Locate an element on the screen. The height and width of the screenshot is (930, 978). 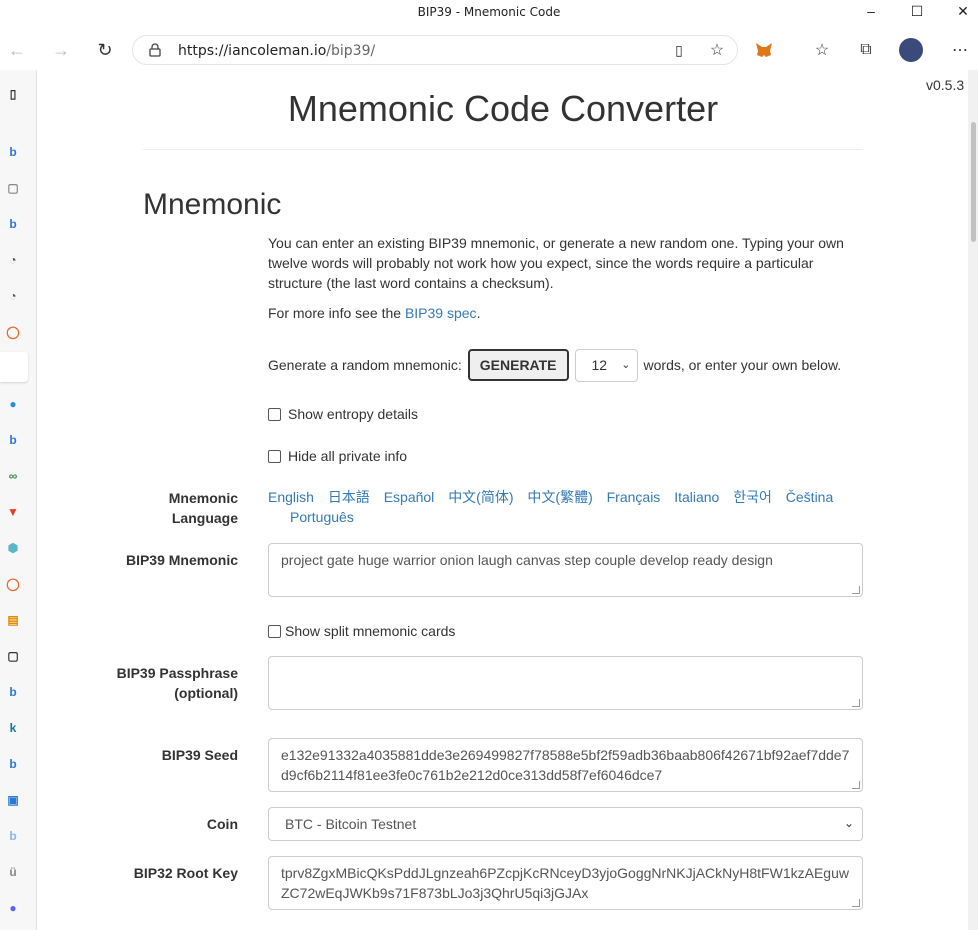
generate-prefix: Generate a random mnemonic: is located at coordinates (365, 365).